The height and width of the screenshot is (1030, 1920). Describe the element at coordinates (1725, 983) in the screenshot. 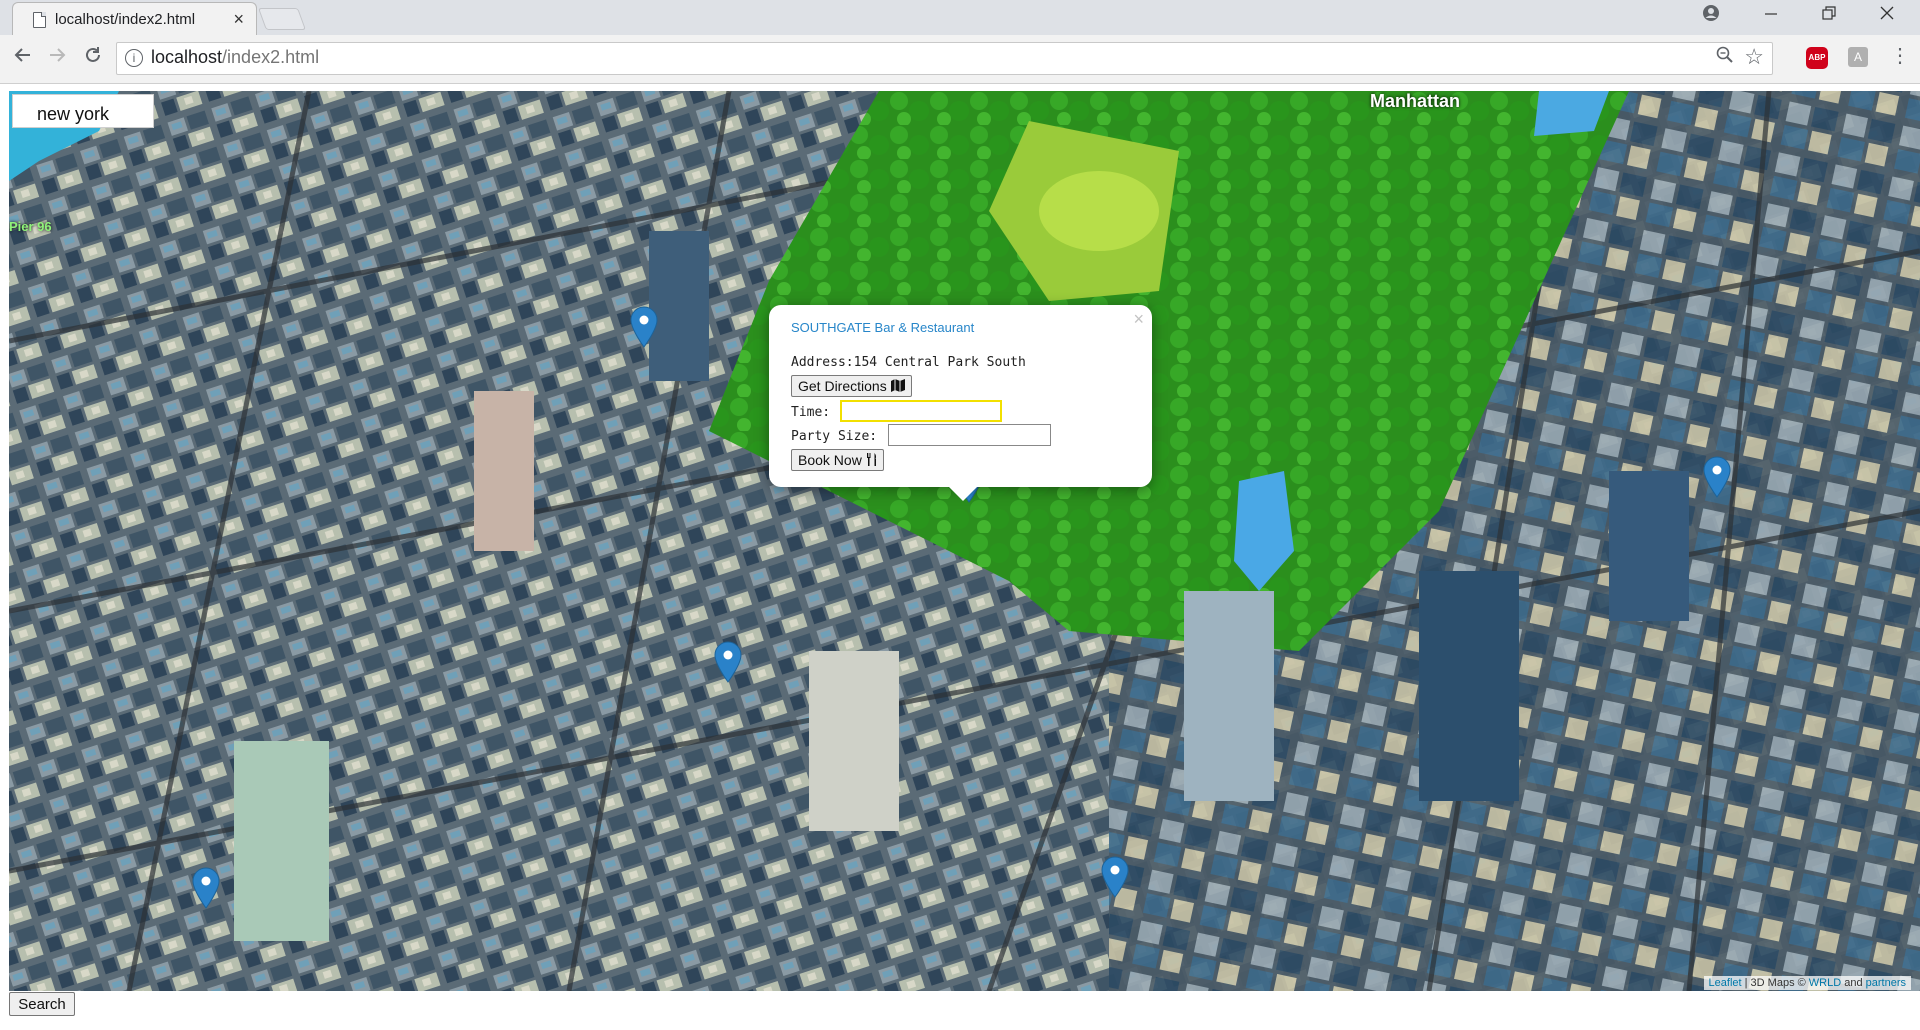

I see `leaflet-link: Leaflet` at that location.